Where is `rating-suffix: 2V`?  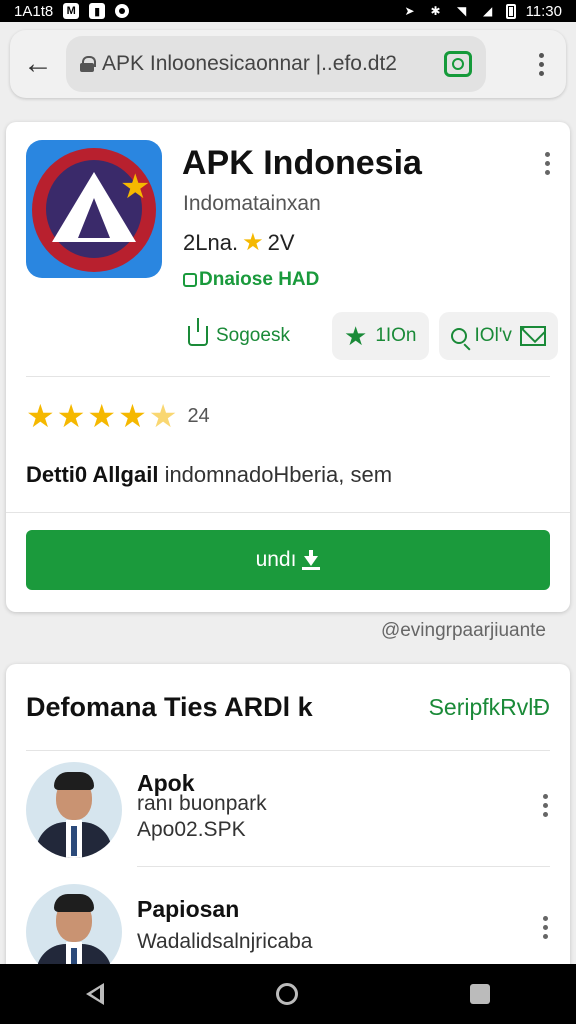 rating-suffix: 2V is located at coordinates (281, 242).